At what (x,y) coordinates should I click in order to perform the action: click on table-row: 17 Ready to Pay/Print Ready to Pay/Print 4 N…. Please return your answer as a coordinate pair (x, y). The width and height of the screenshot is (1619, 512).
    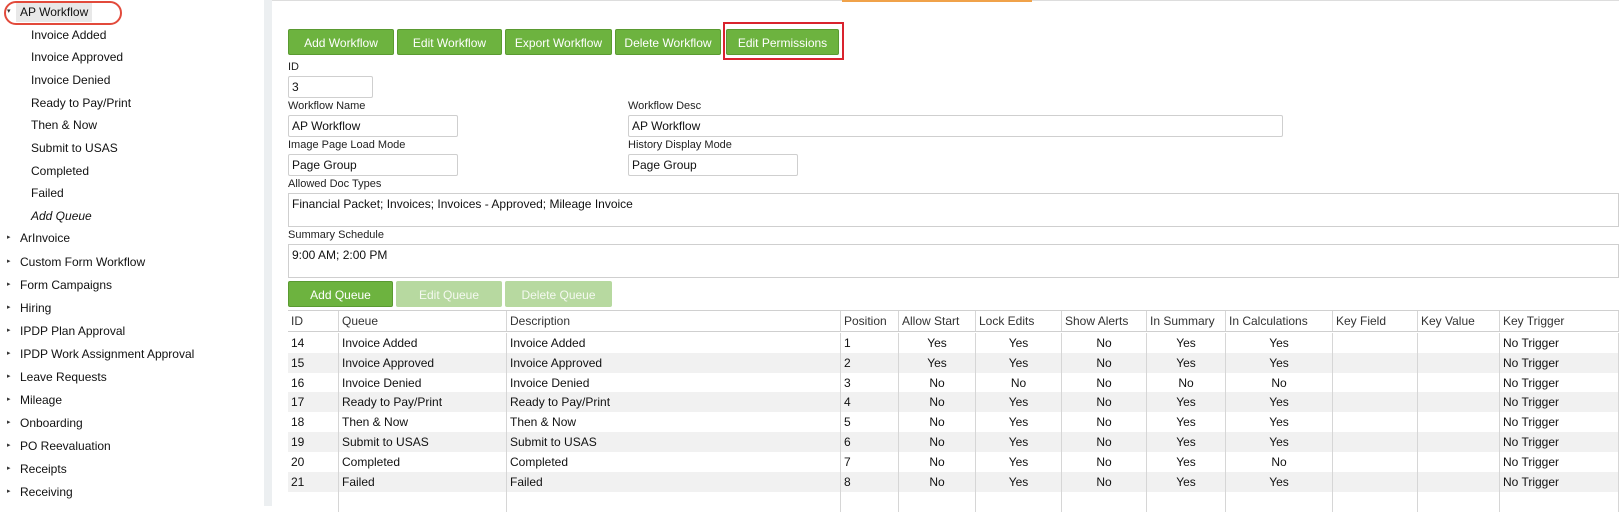
    Looking at the image, I should click on (953, 402).